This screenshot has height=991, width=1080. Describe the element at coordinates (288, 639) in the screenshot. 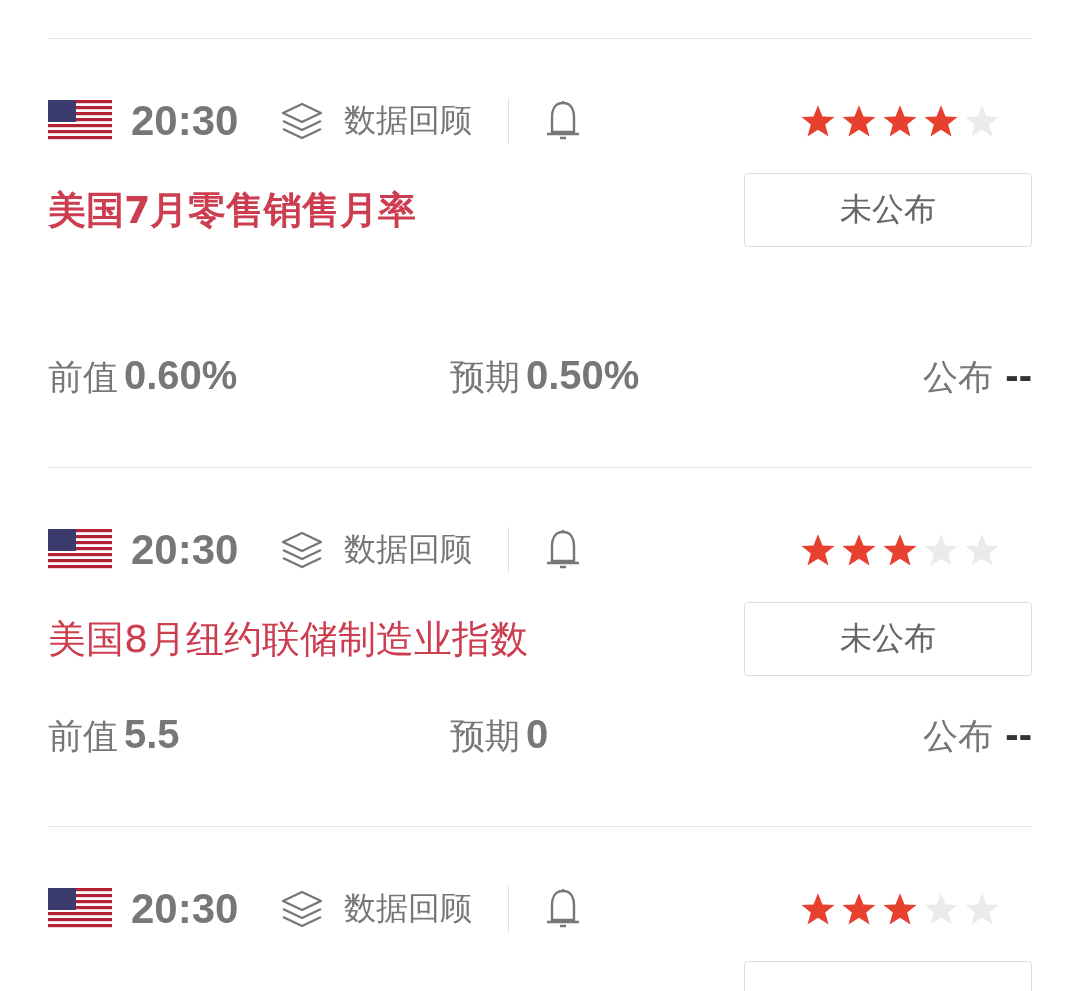

I see `event-title: 美国8月纽约联储制造业指数` at that location.